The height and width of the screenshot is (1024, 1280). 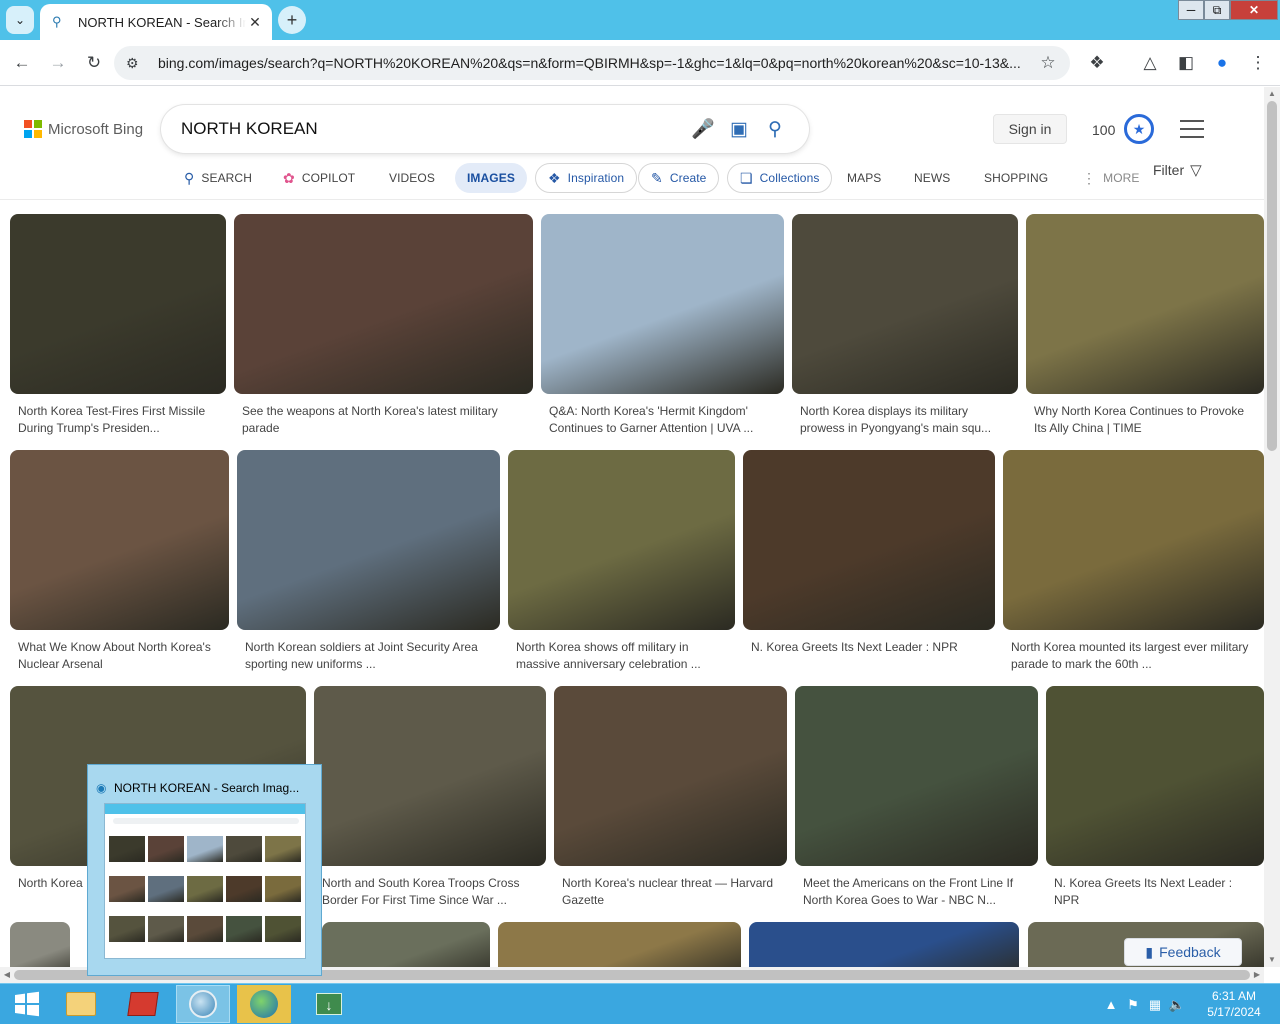 What do you see at coordinates (7, 975) in the screenshot?
I see `scroll-left-icon: ◀` at bounding box center [7, 975].